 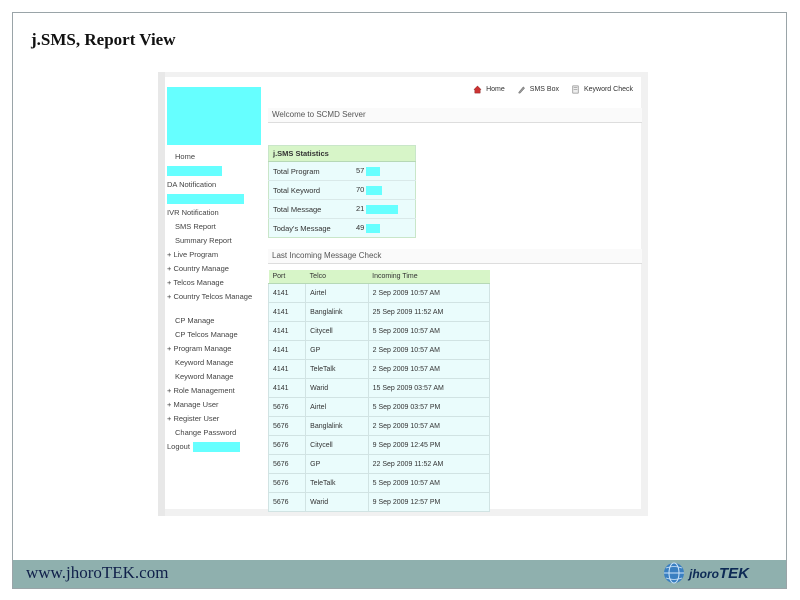 I want to click on statistics-label: Today's Message, so click(x=310, y=228).